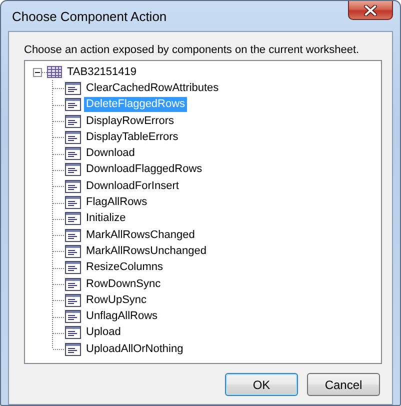 The height and width of the screenshot is (406, 401). Describe the element at coordinates (106, 218) in the screenshot. I see `tree-item: Initialize` at that location.